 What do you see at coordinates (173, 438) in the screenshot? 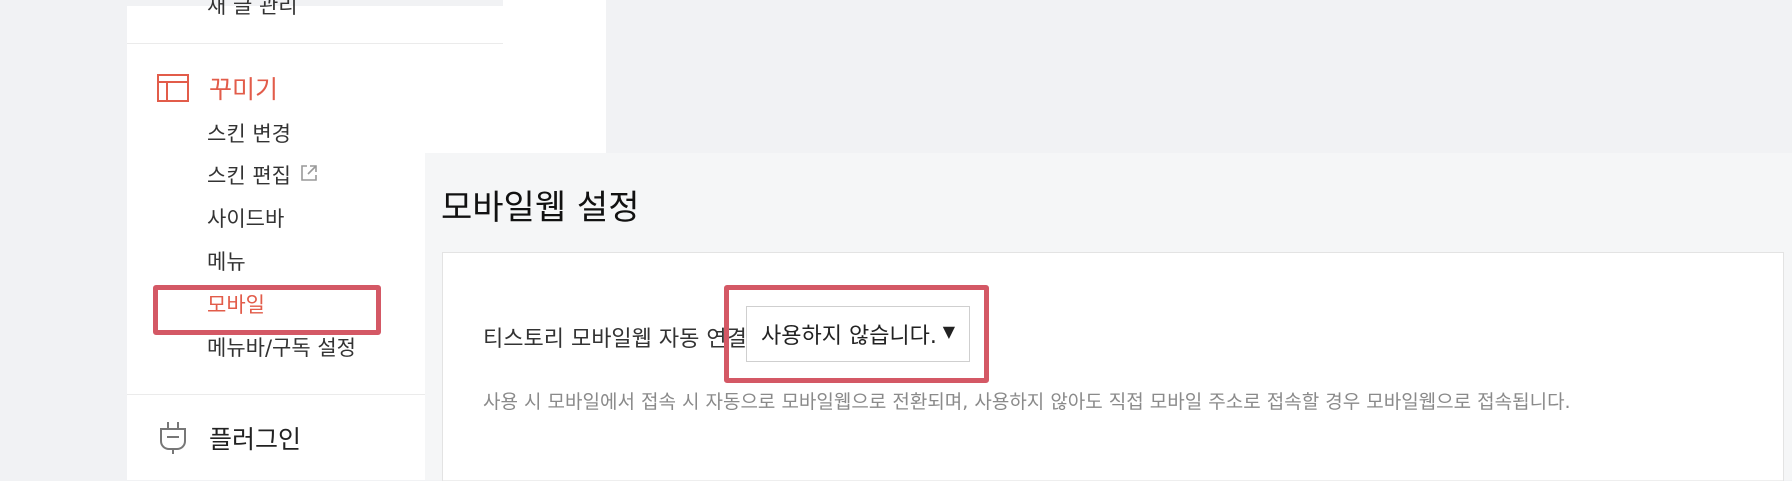
I see `plug-icon` at bounding box center [173, 438].